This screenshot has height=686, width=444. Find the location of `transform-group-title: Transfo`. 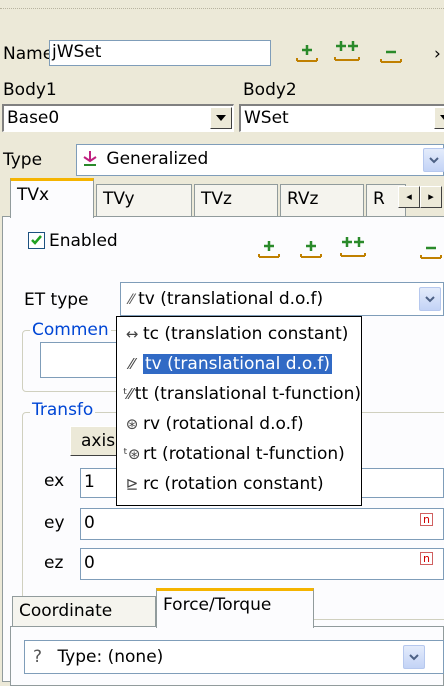

transform-group-title: Transfo is located at coordinates (63, 410).